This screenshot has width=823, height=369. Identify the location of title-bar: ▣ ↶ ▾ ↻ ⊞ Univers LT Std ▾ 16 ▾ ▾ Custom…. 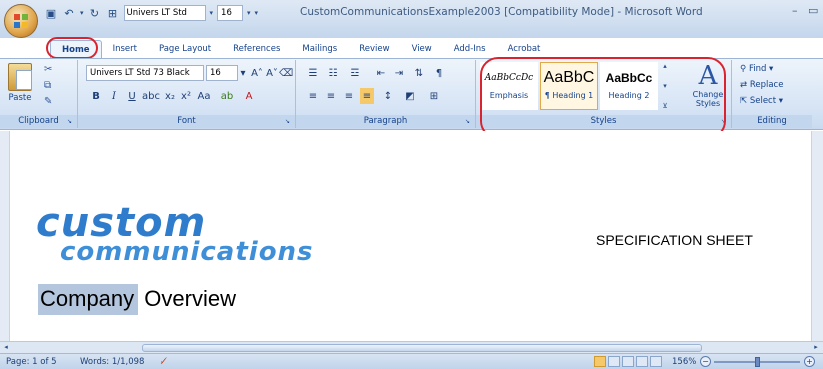
(411, 19).